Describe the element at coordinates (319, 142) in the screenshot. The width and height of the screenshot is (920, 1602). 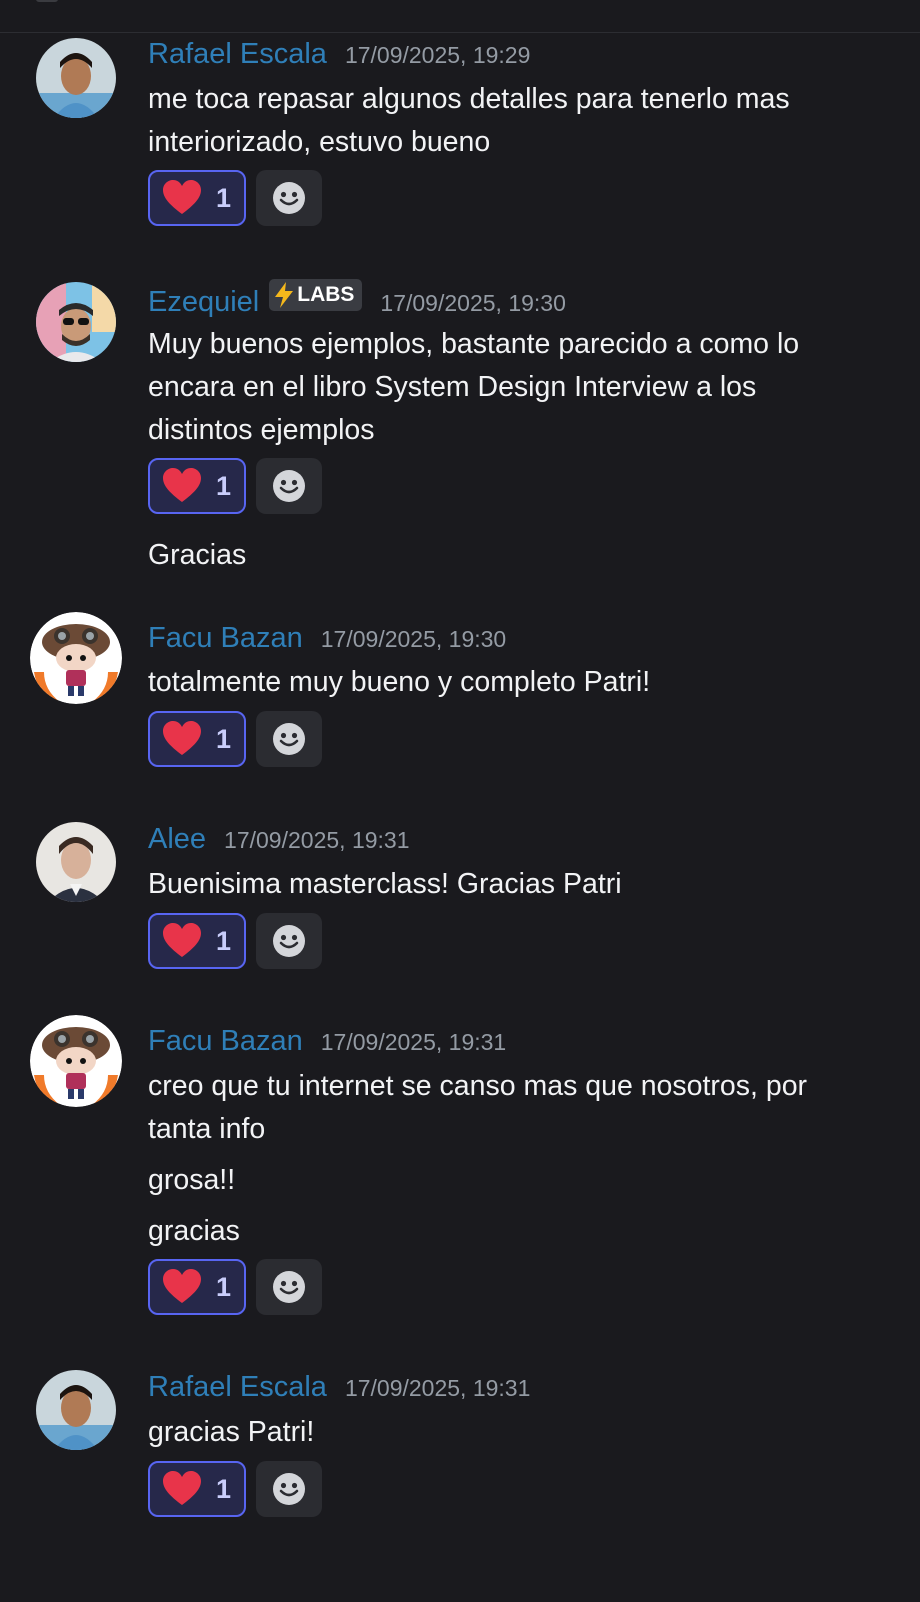
I see `message-text: interiorizado, estuvo bueno` at that location.